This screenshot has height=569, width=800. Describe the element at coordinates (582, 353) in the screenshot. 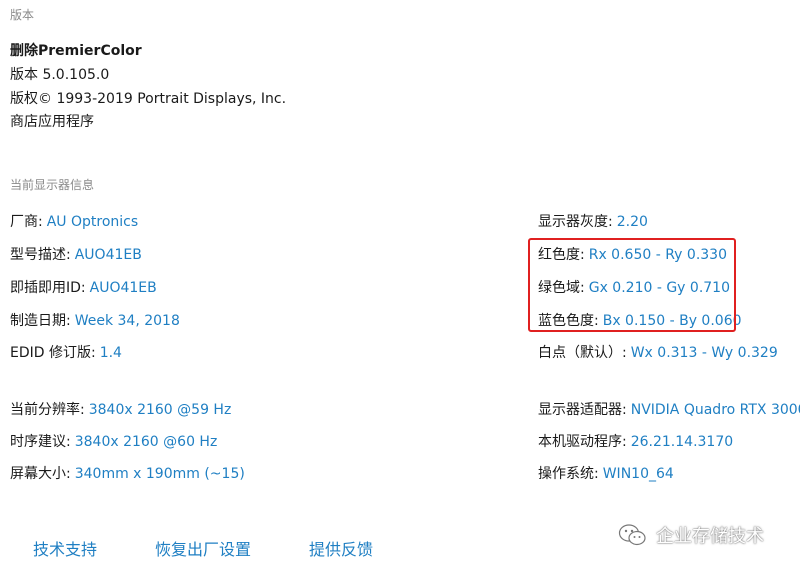

I see `info-key: 白点（默认）:` at that location.